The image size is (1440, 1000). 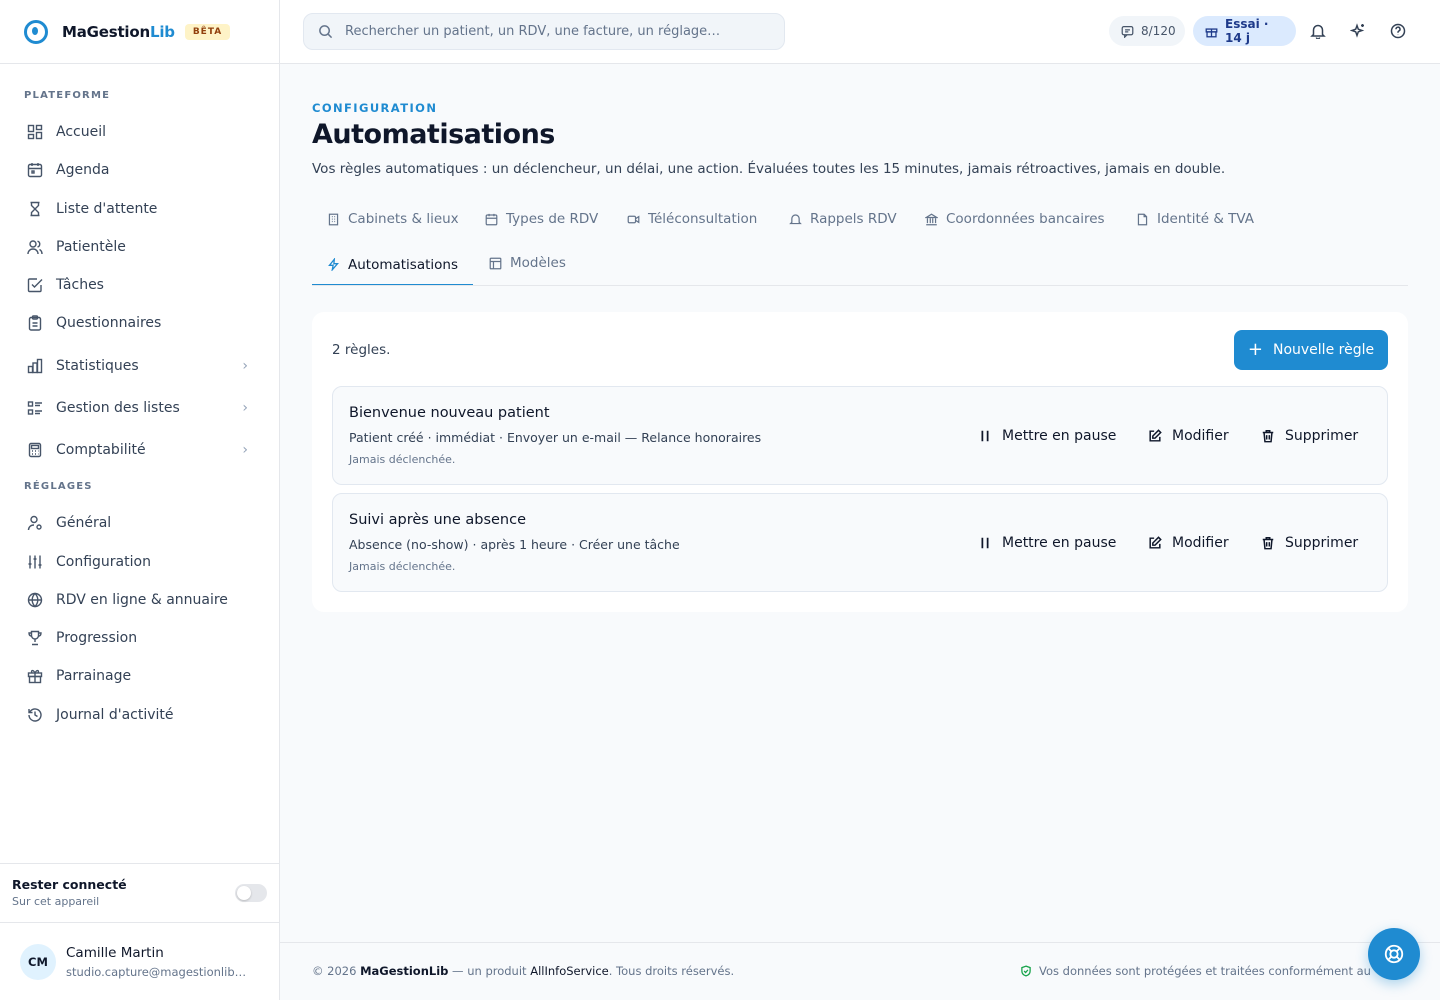 I want to click on document-icon, so click(x=1142, y=219).